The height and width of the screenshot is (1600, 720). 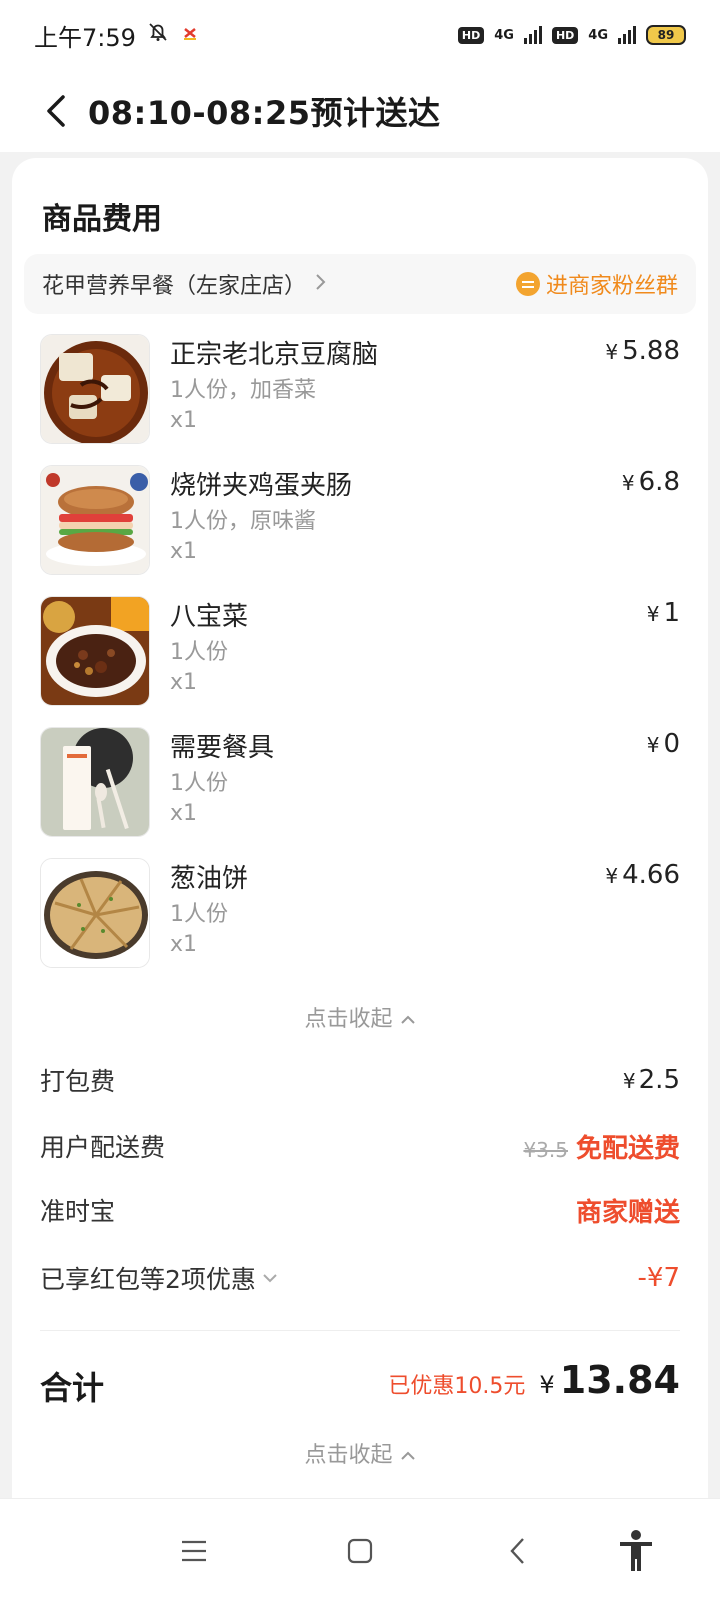 What do you see at coordinates (78, 1081) in the screenshot?
I see `packing-fee-label: 打包费` at bounding box center [78, 1081].